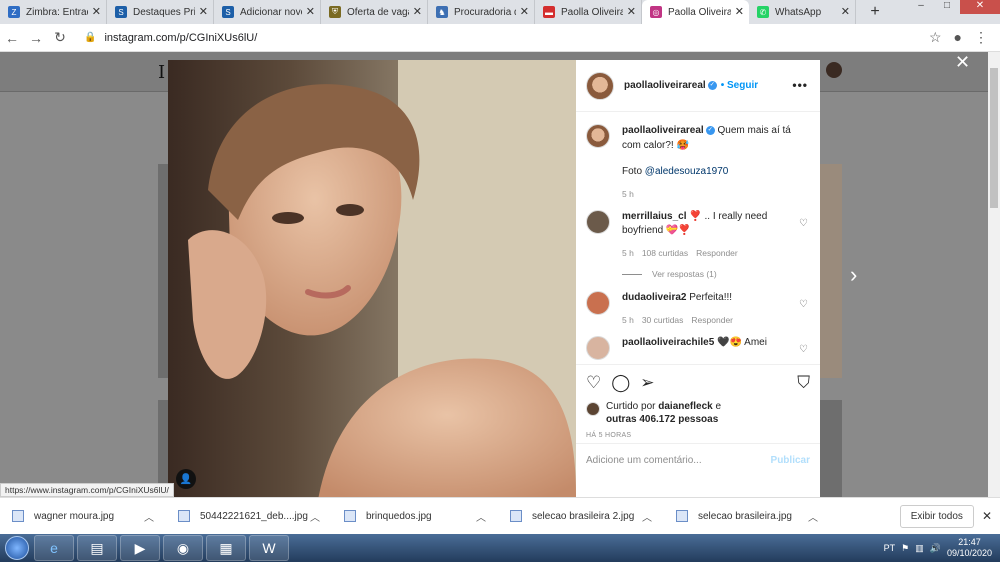 This screenshot has height=562, width=1000. What do you see at coordinates (161, 72) in the screenshot?
I see `instagram-logo: I` at bounding box center [161, 72].